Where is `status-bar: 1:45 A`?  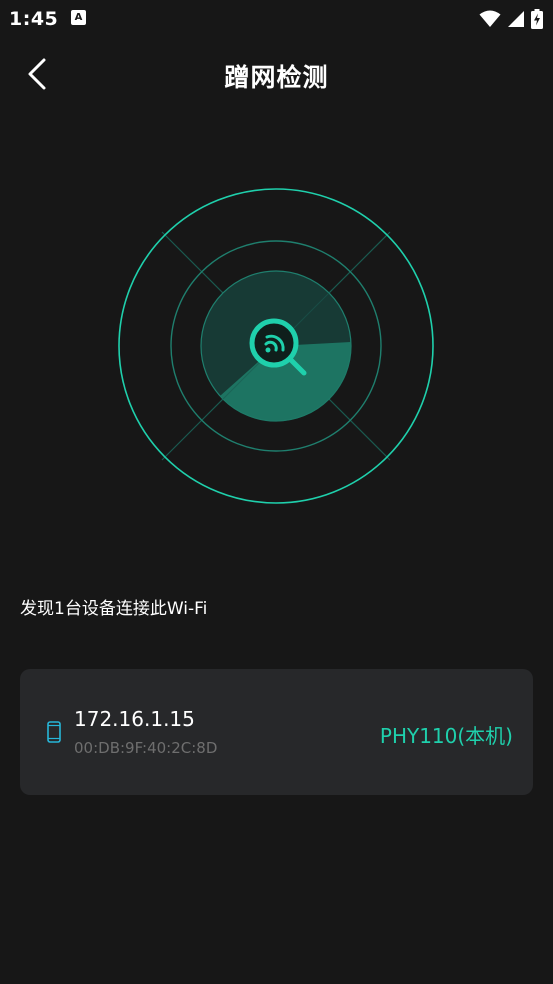
status-bar: 1:45 A is located at coordinates (276, 19).